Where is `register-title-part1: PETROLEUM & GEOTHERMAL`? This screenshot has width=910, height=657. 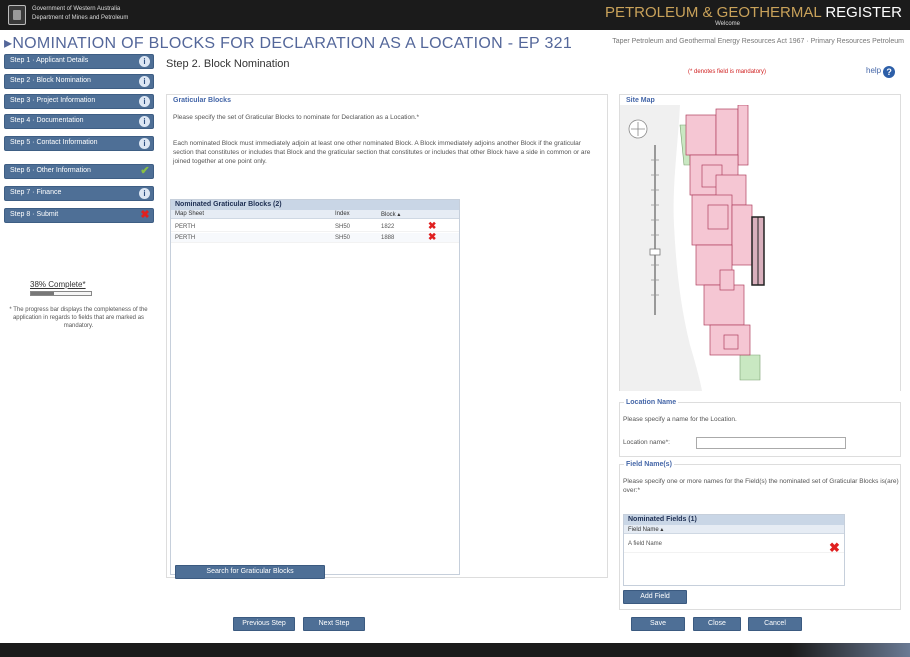
register-title-part1: PETROLEUM & GEOTHERMAL is located at coordinates (715, 12).